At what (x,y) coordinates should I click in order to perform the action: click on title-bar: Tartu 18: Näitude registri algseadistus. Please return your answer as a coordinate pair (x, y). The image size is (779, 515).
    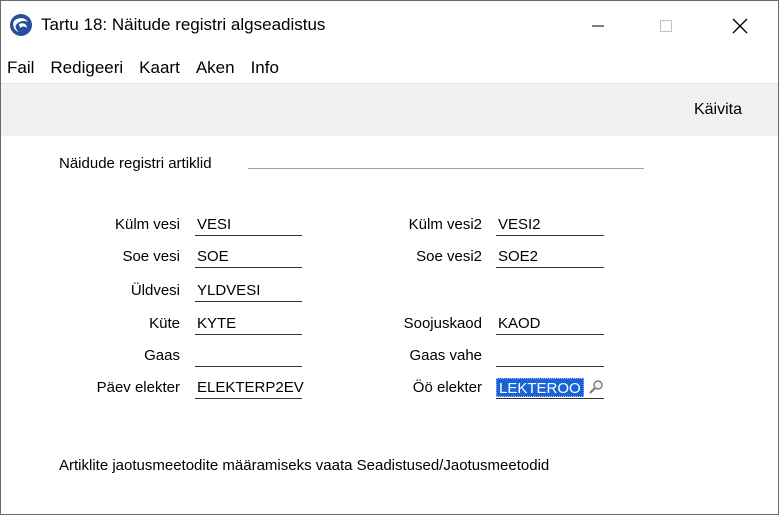
    Looking at the image, I should click on (389, 26).